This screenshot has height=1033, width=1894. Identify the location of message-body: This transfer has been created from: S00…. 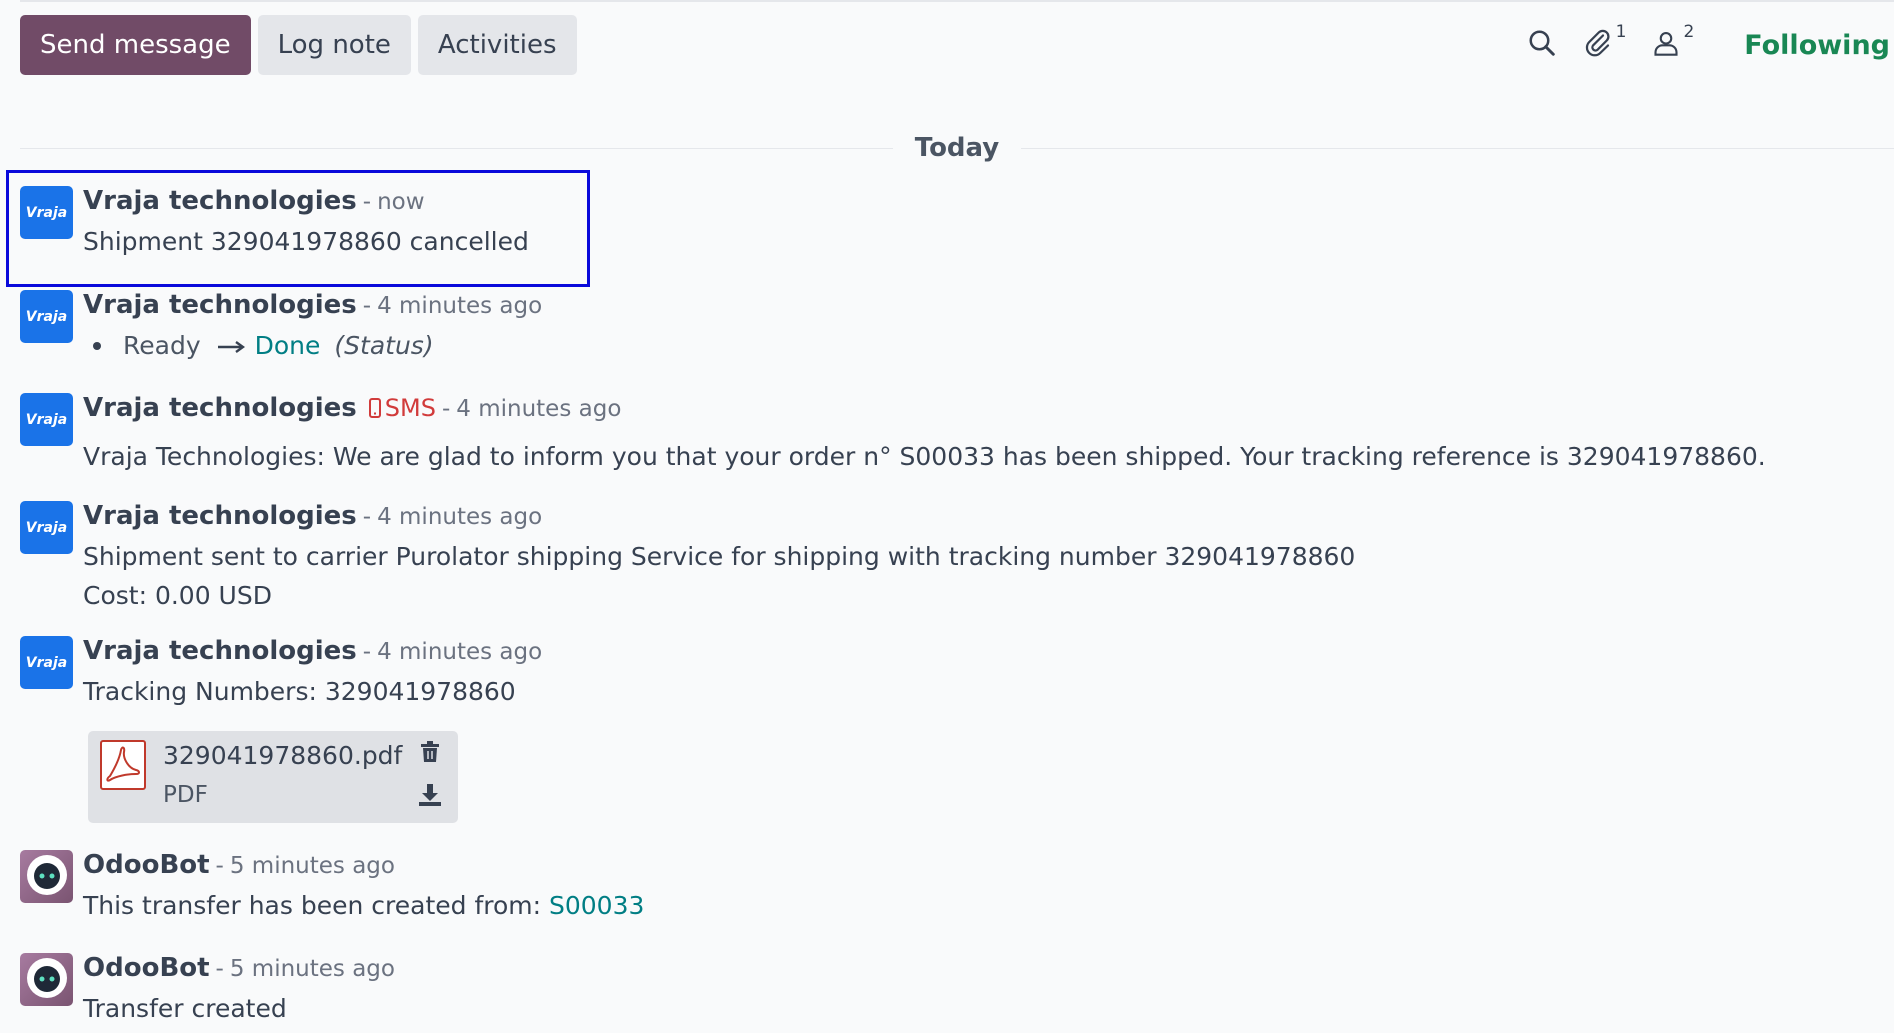
(978, 905).